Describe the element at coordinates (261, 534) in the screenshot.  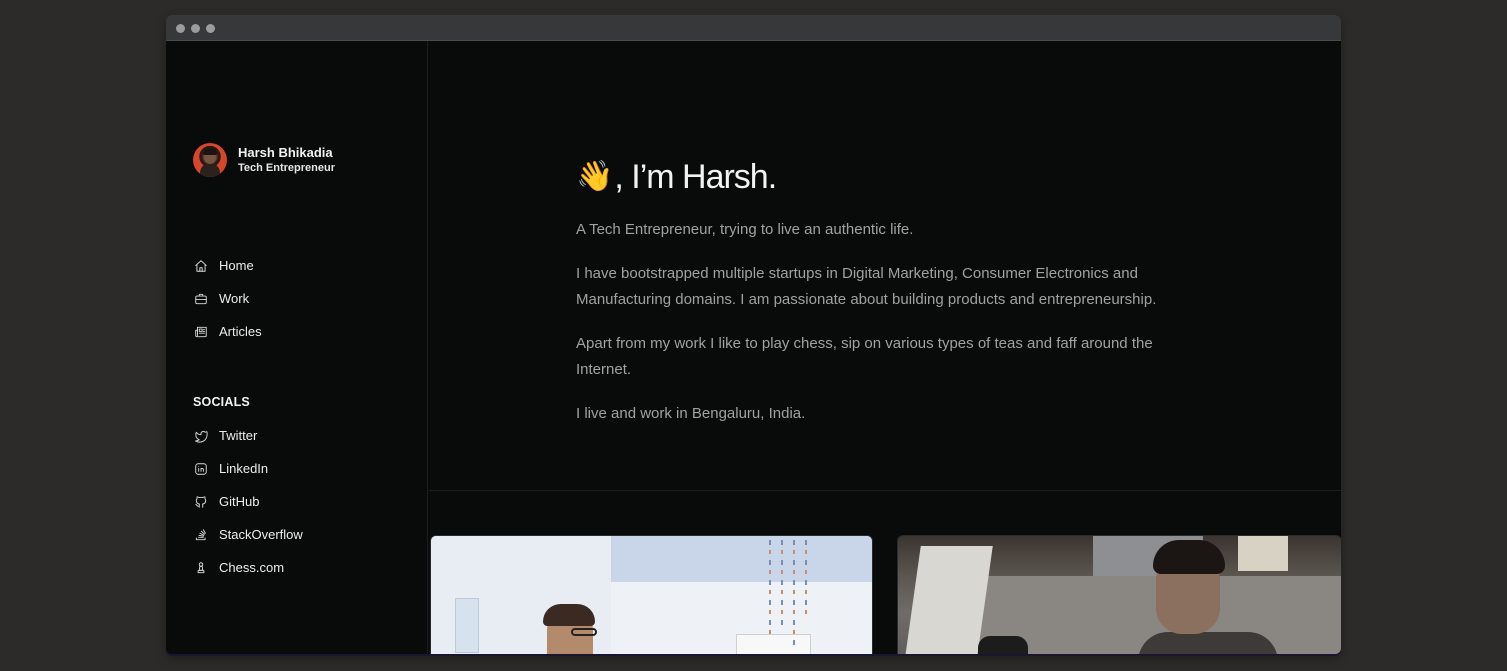
I see `social-label: StackOverflow` at that location.